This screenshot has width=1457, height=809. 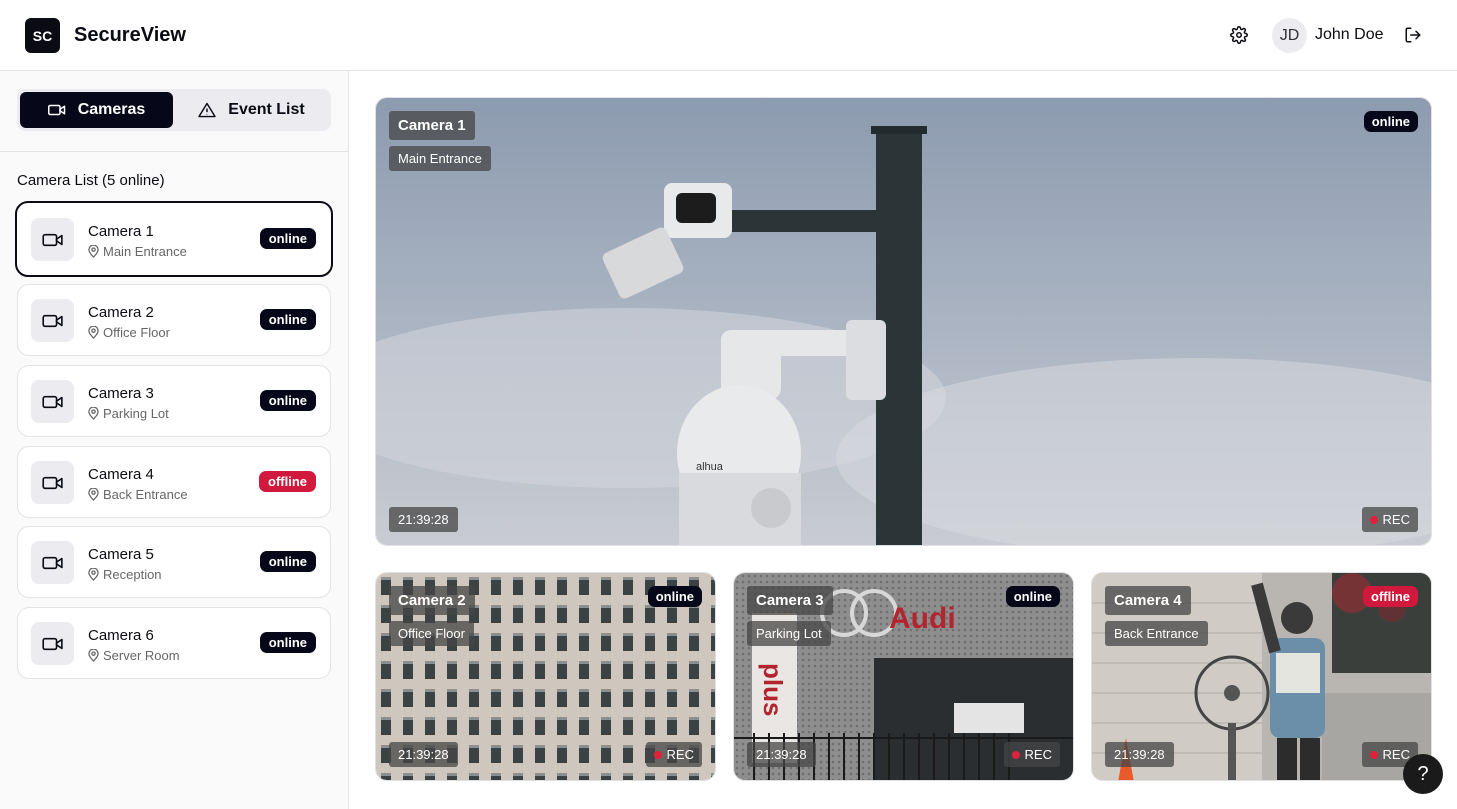 I want to click on camera-name: Camera 6, so click(x=121, y=635).